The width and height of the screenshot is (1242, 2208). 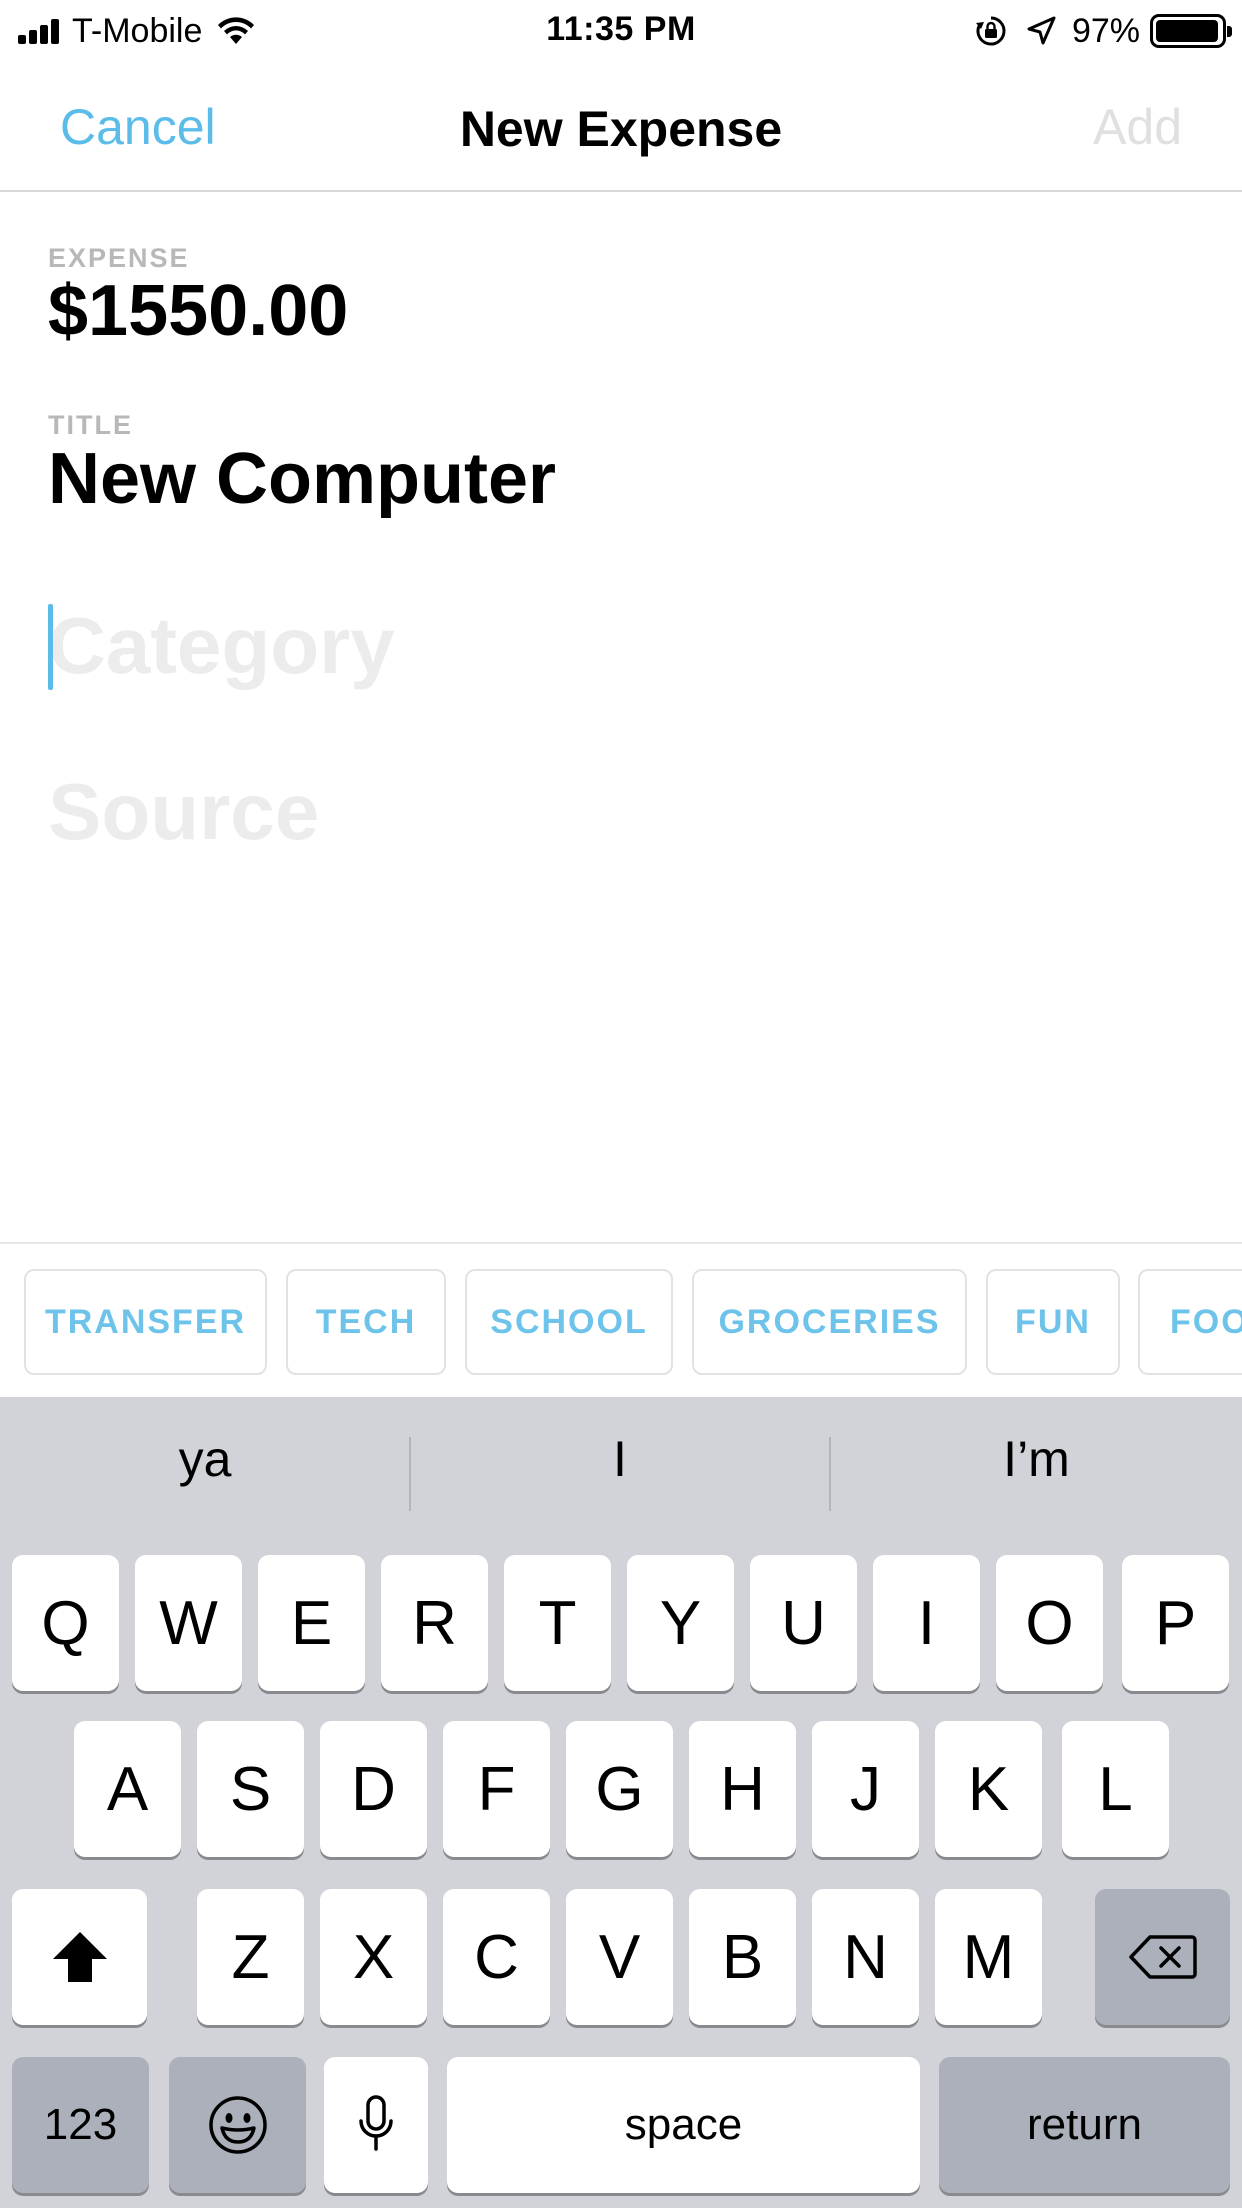 I want to click on title-label: TITLE, so click(x=90, y=425).